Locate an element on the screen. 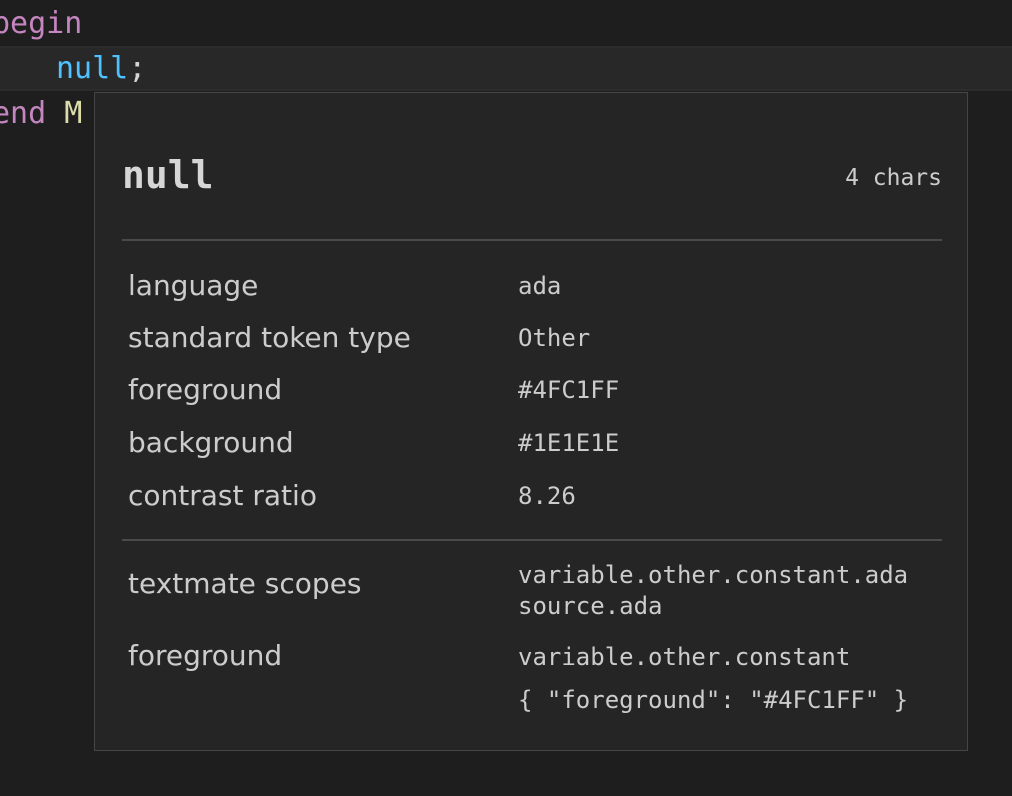 The height and width of the screenshot is (796, 1012). theme-rule-json: { "foreground": "#4FC1FF" } is located at coordinates (713, 700).